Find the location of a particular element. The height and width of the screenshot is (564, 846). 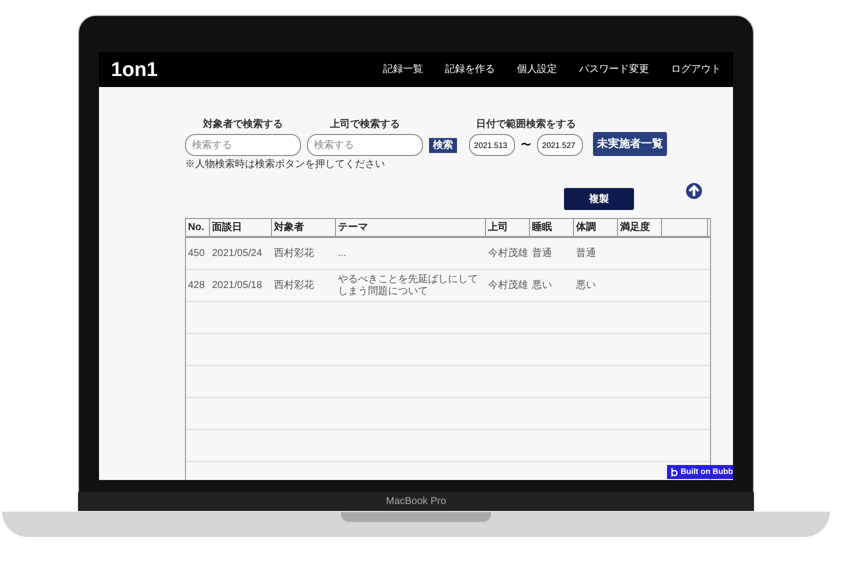

tilde: 〜 is located at coordinates (526, 145).